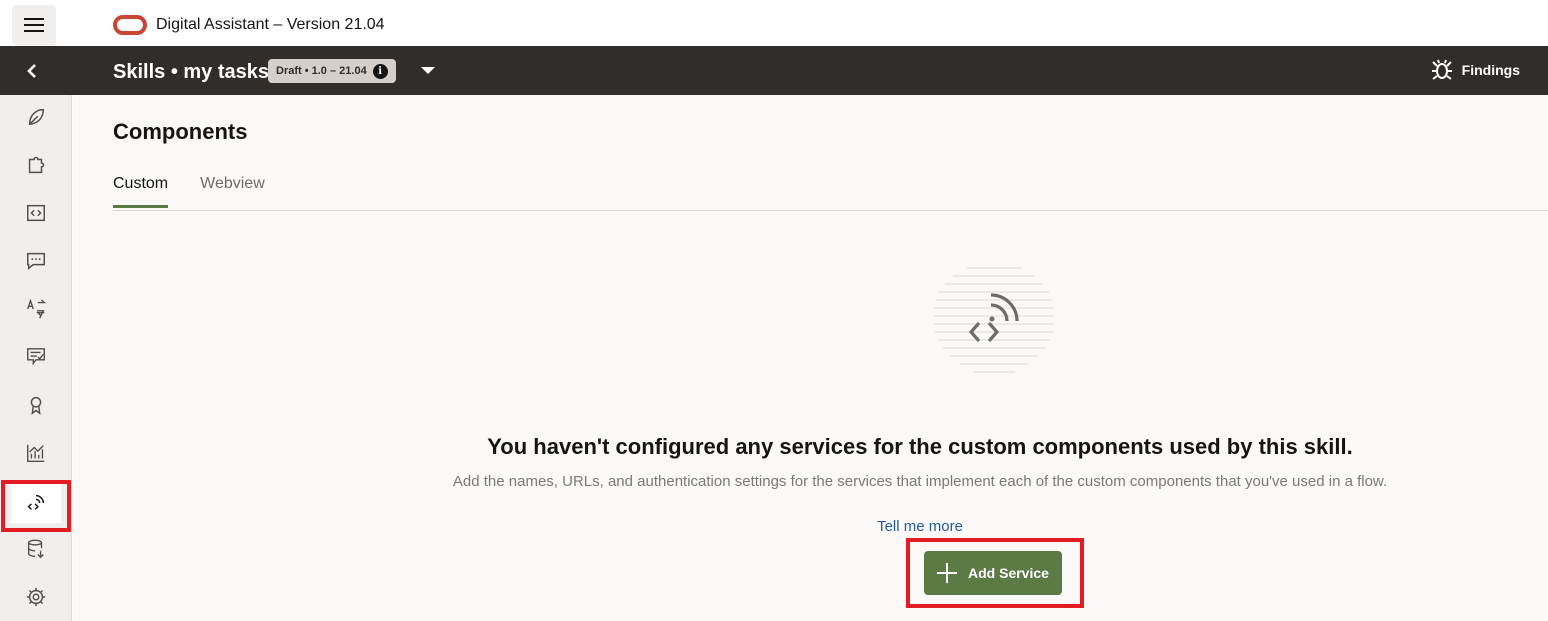 The height and width of the screenshot is (621, 1548). I want to click on sidebar-item-analytics, so click(36, 453).